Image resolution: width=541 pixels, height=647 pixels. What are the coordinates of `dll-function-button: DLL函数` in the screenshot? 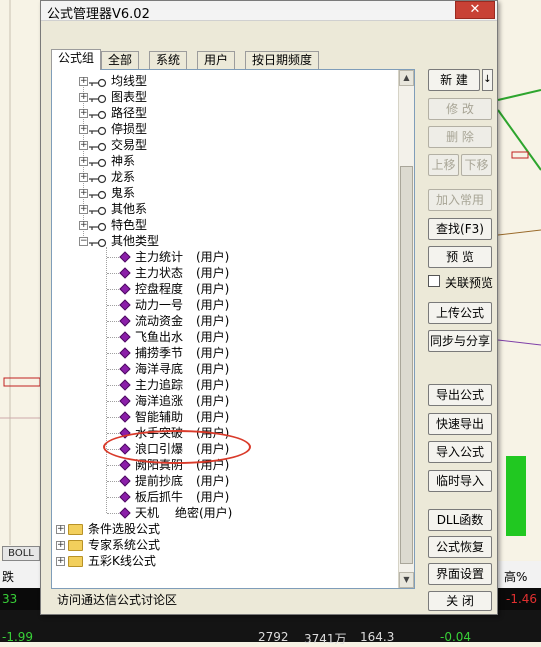 It's located at (460, 520).